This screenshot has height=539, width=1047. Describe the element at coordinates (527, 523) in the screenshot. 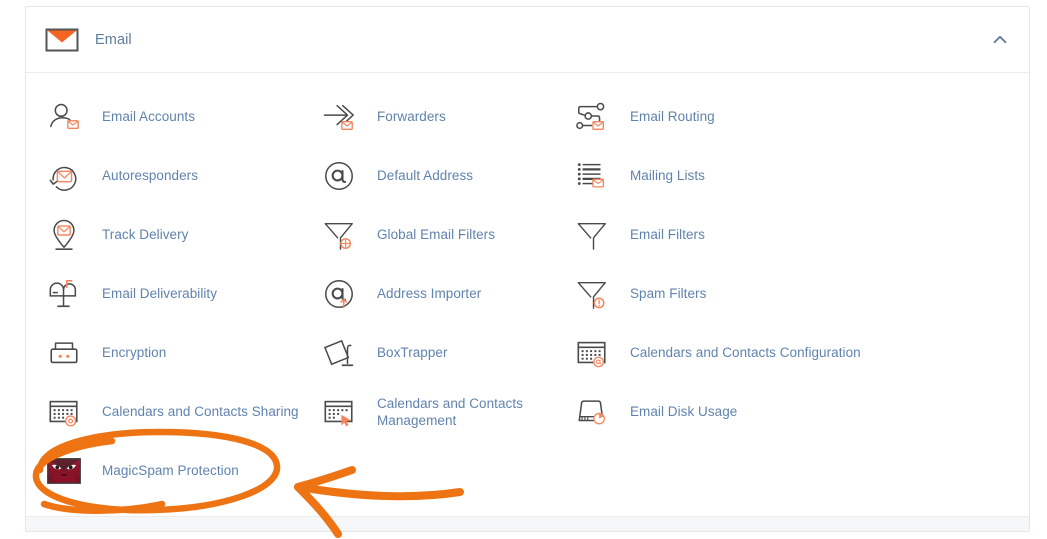

I see `card-footer` at that location.